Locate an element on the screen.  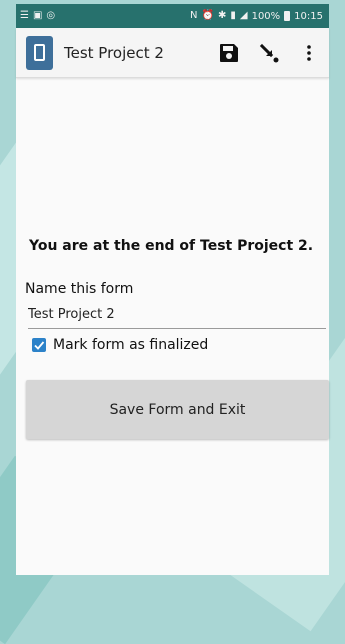
finalized-label: Mark form as finalized is located at coordinates (131, 345).